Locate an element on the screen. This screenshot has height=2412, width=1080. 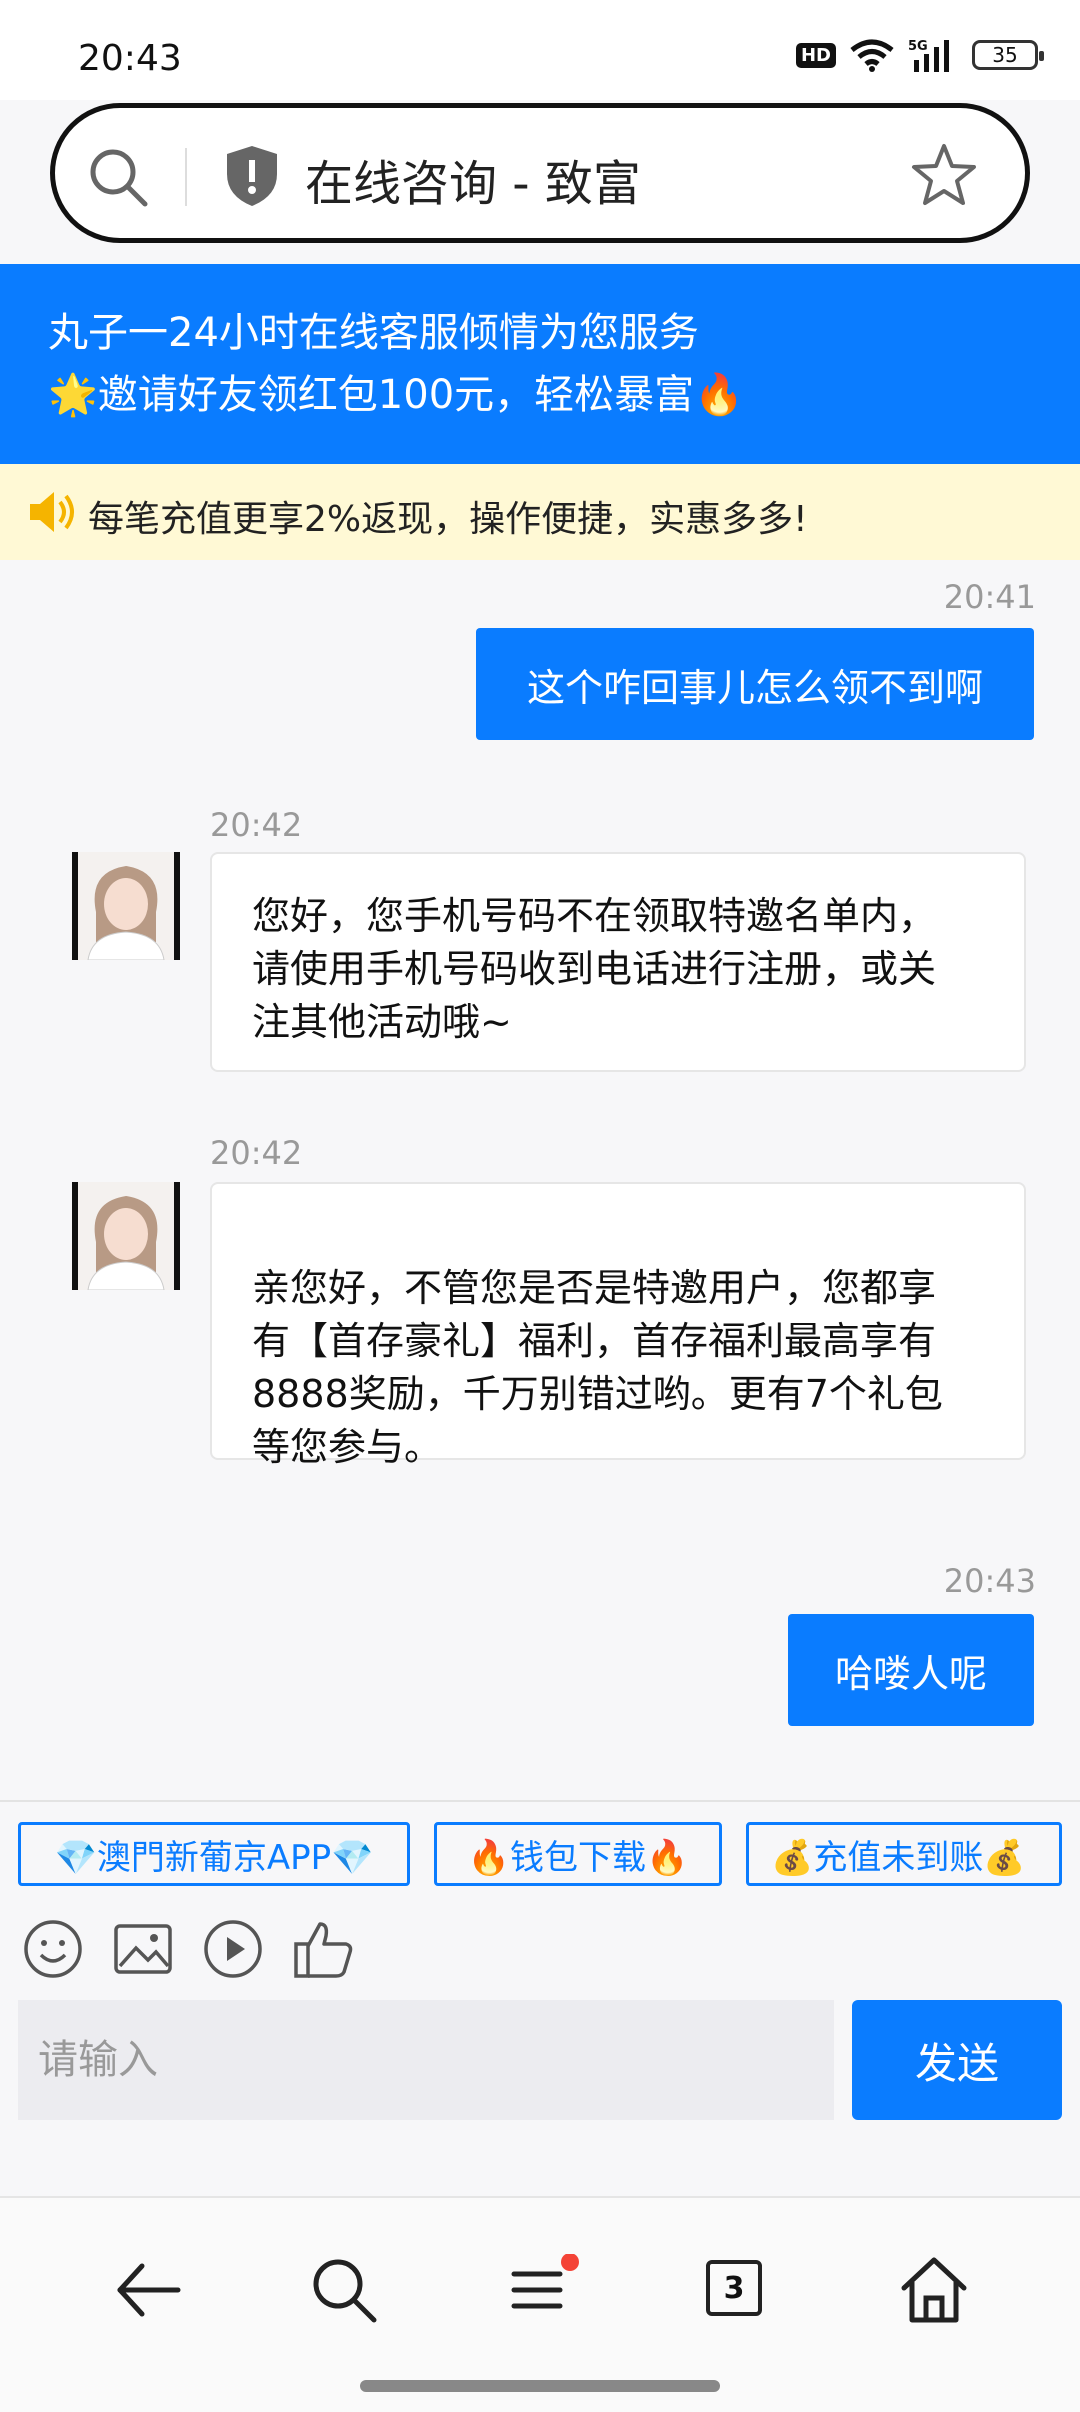
quick-reply-chip: 🔥钱包下载🔥 is located at coordinates (578, 1854).